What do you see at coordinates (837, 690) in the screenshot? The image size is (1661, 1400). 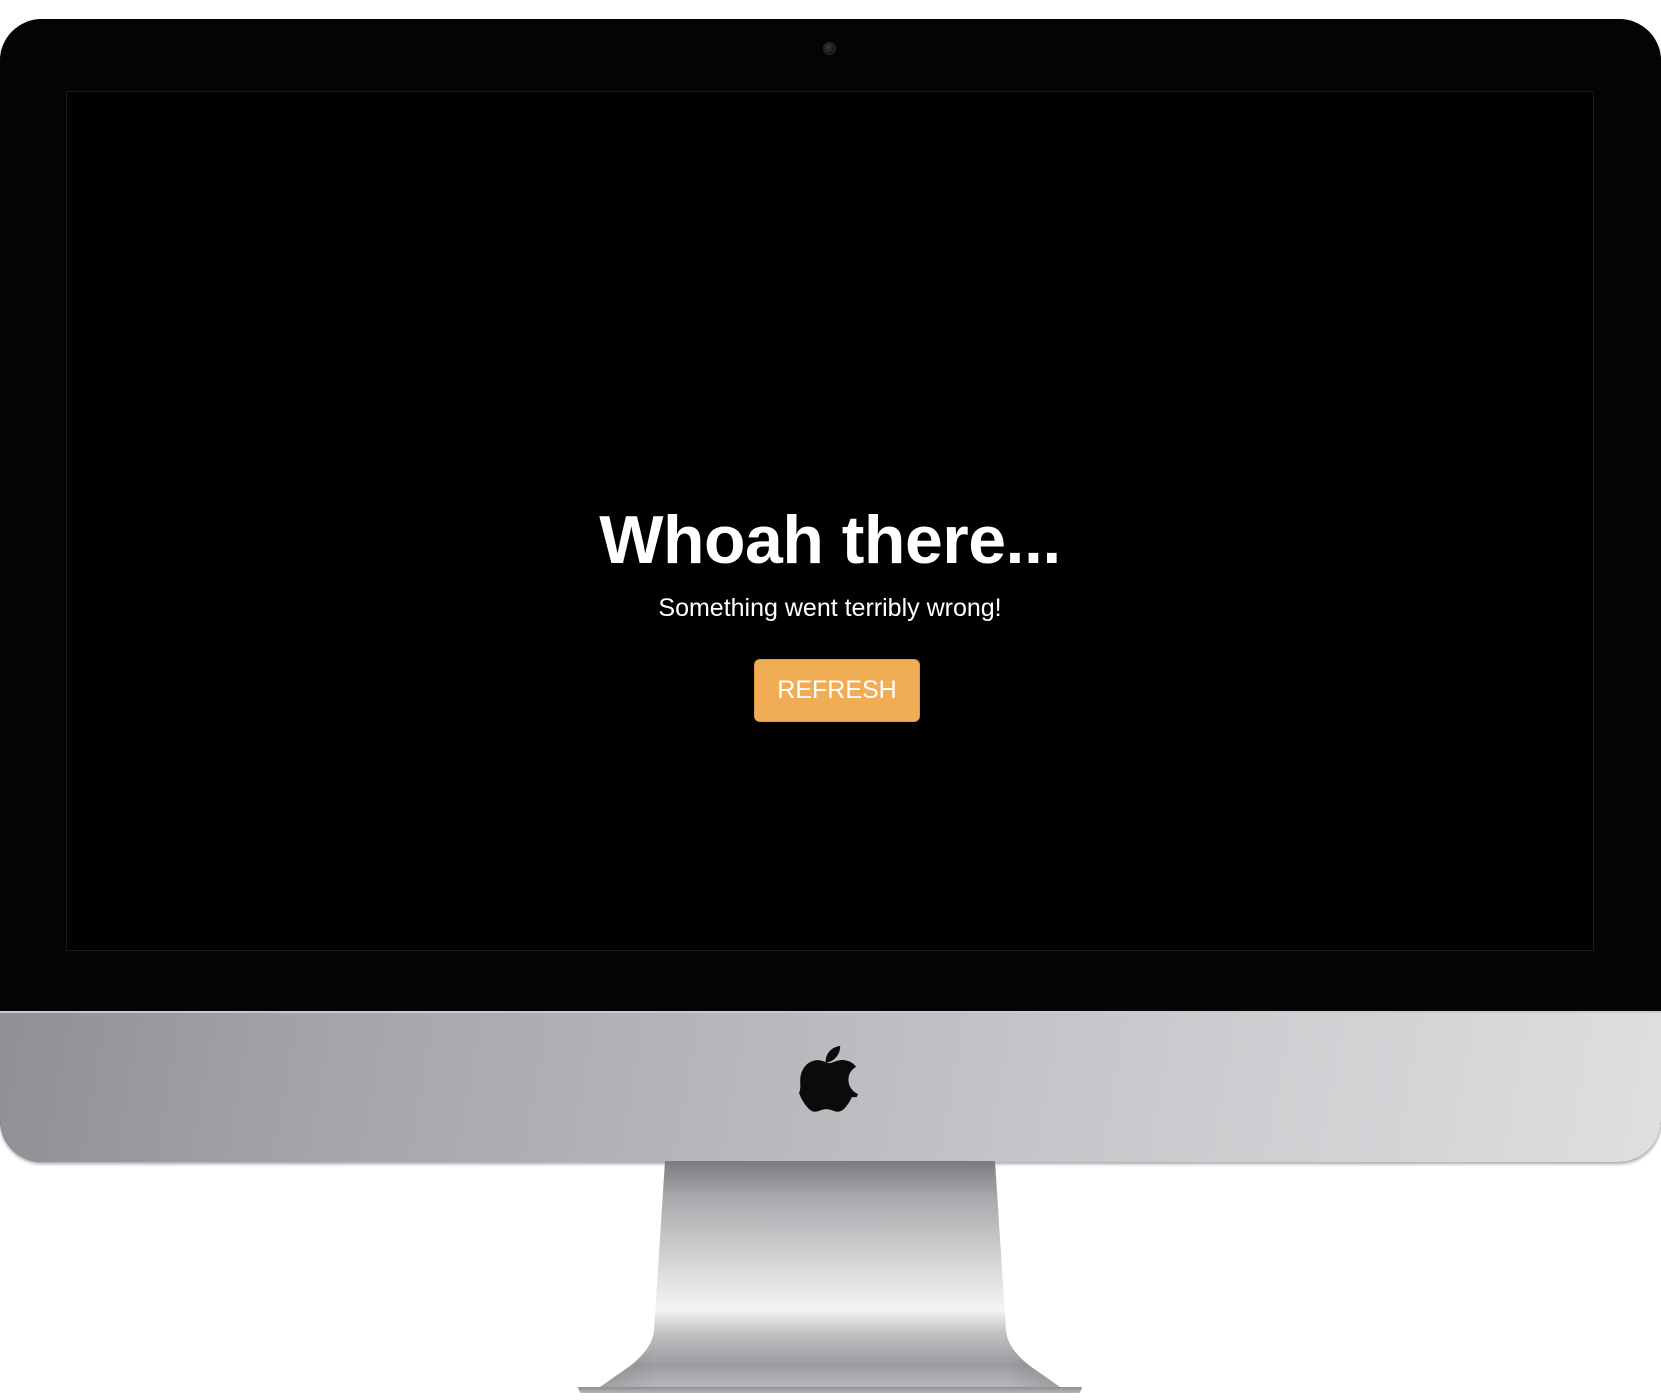 I see `refresh-button: REFRESH` at bounding box center [837, 690].